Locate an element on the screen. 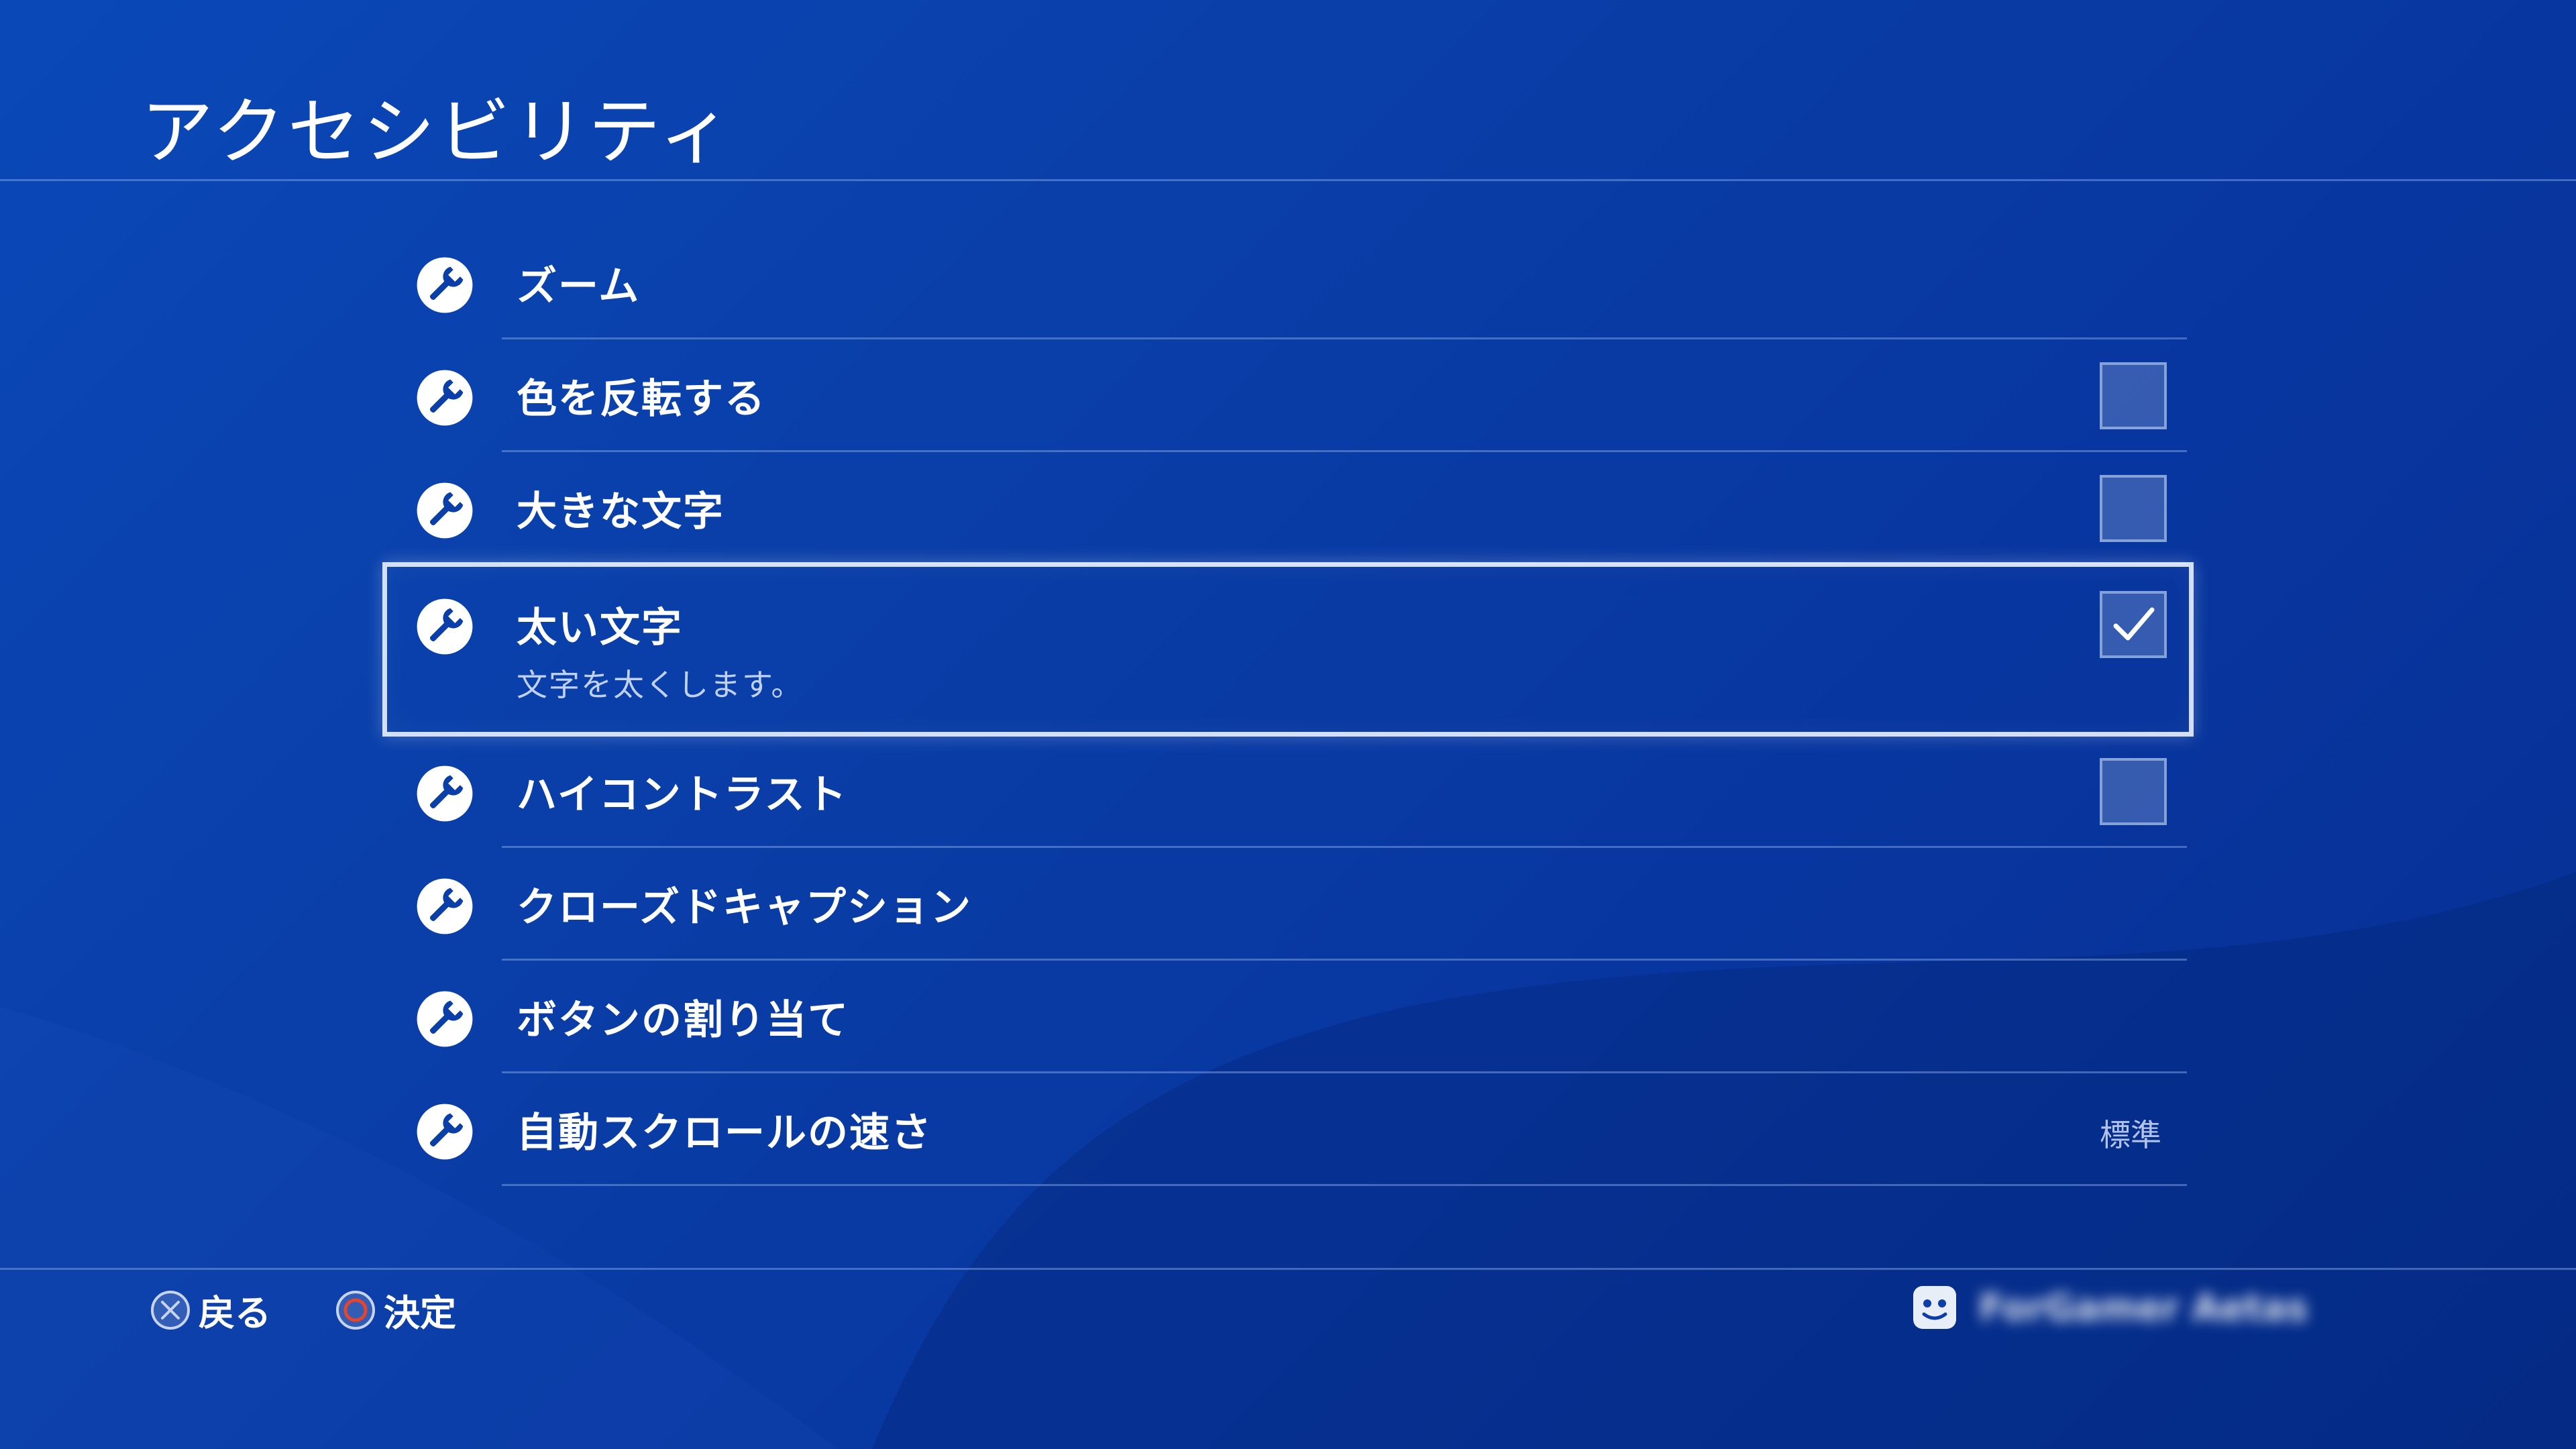 Image resolution: width=2576 pixels, height=1449 pixels. header: アクセシビリティ is located at coordinates (1288, 90).